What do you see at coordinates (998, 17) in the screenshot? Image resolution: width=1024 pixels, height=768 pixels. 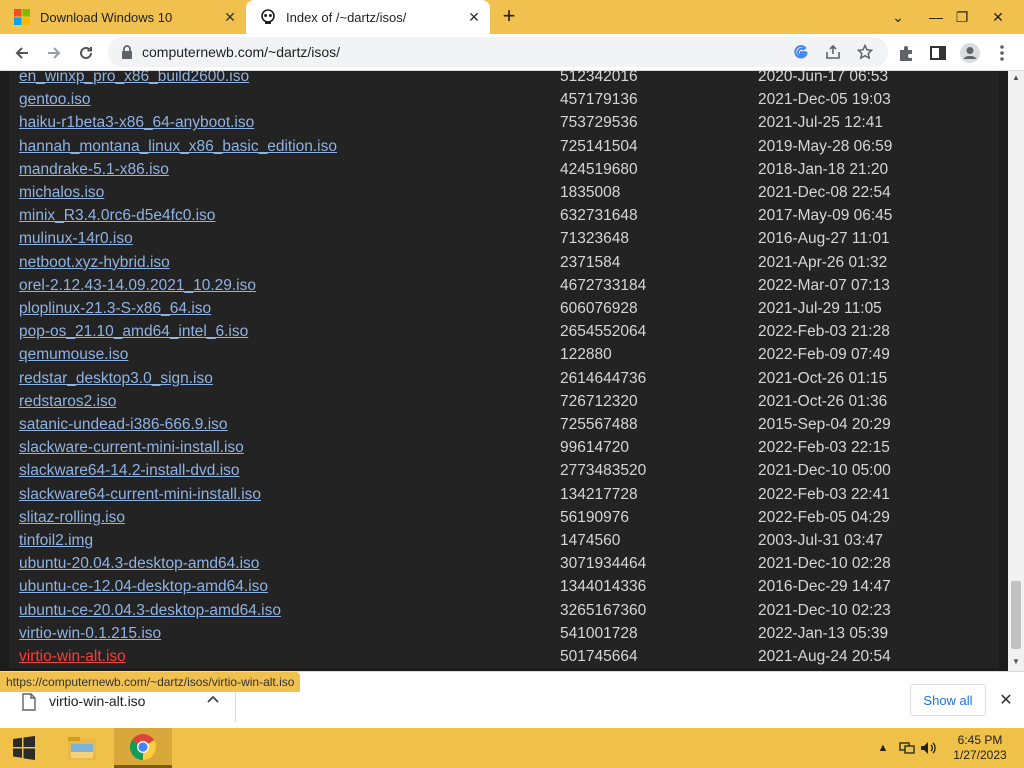 I see `close-window-button: ✕` at bounding box center [998, 17].